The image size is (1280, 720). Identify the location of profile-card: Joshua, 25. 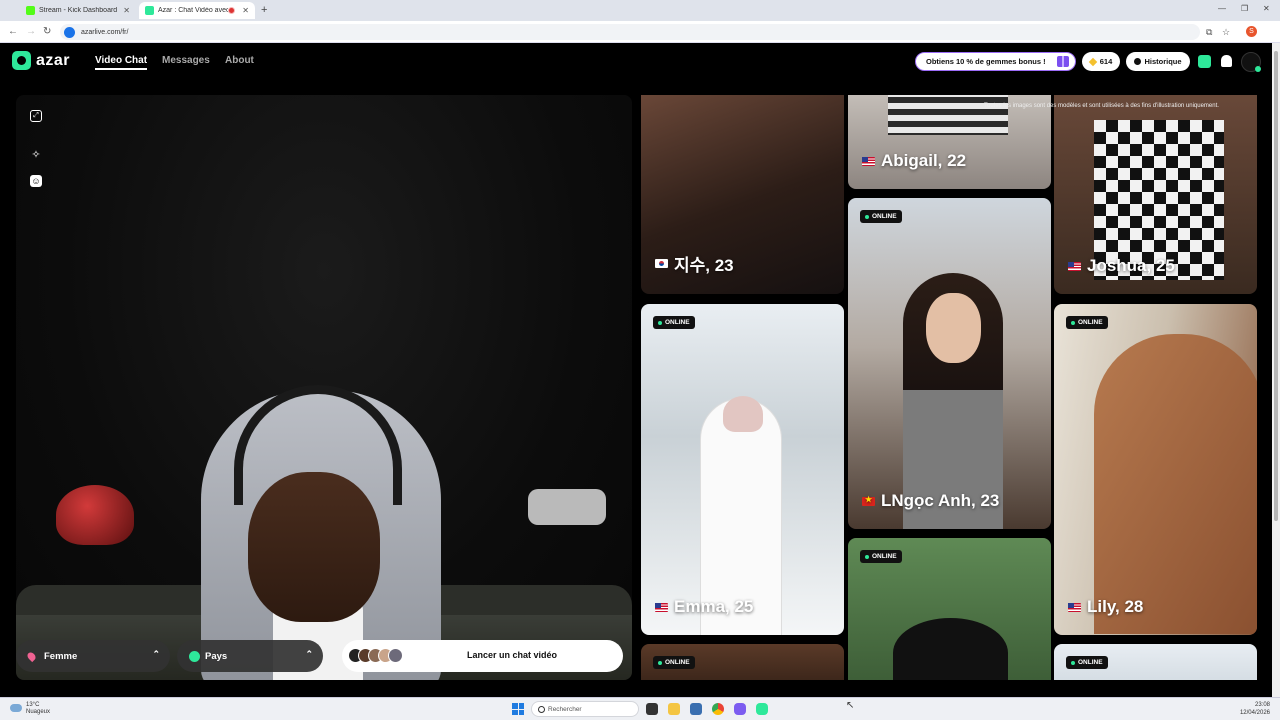
(1155, 194).